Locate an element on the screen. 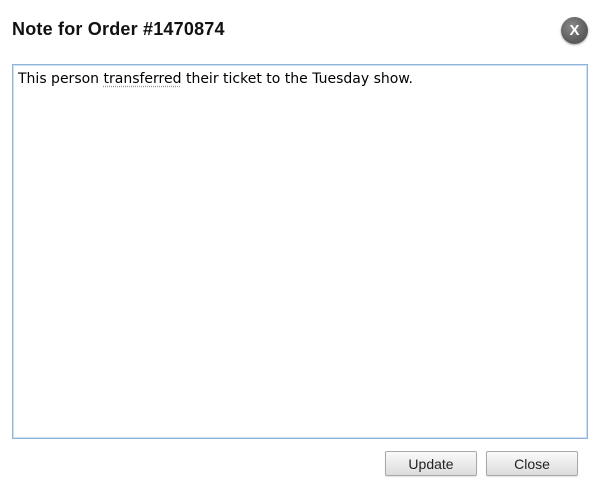 The image size is (600, 495). dialog-title: Note for Order #1470874 is located at coordinates (118, 29).